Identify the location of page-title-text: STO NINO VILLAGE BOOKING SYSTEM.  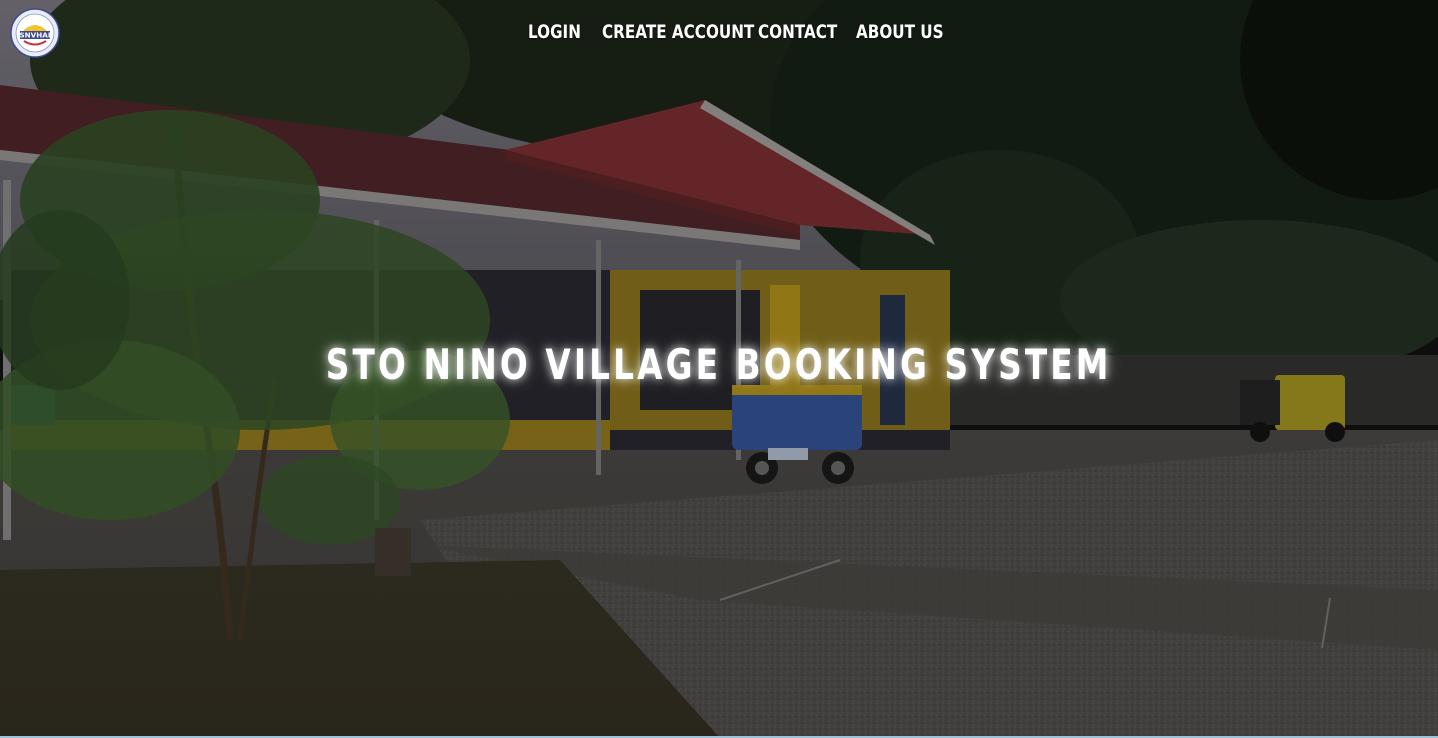
(719, 364).